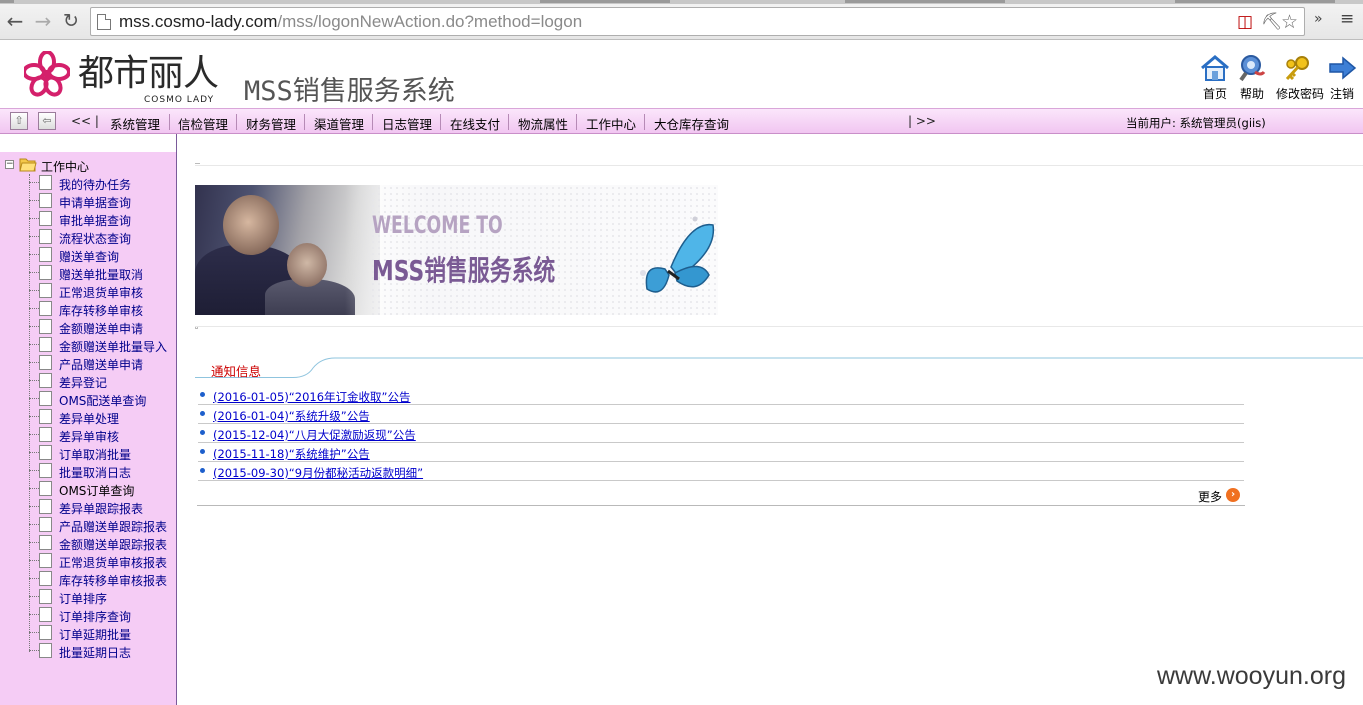  What do you see at coordinates (922, 121) in the screenshot?
I see `menu-next: | >>` at bounding box center [922, 121].